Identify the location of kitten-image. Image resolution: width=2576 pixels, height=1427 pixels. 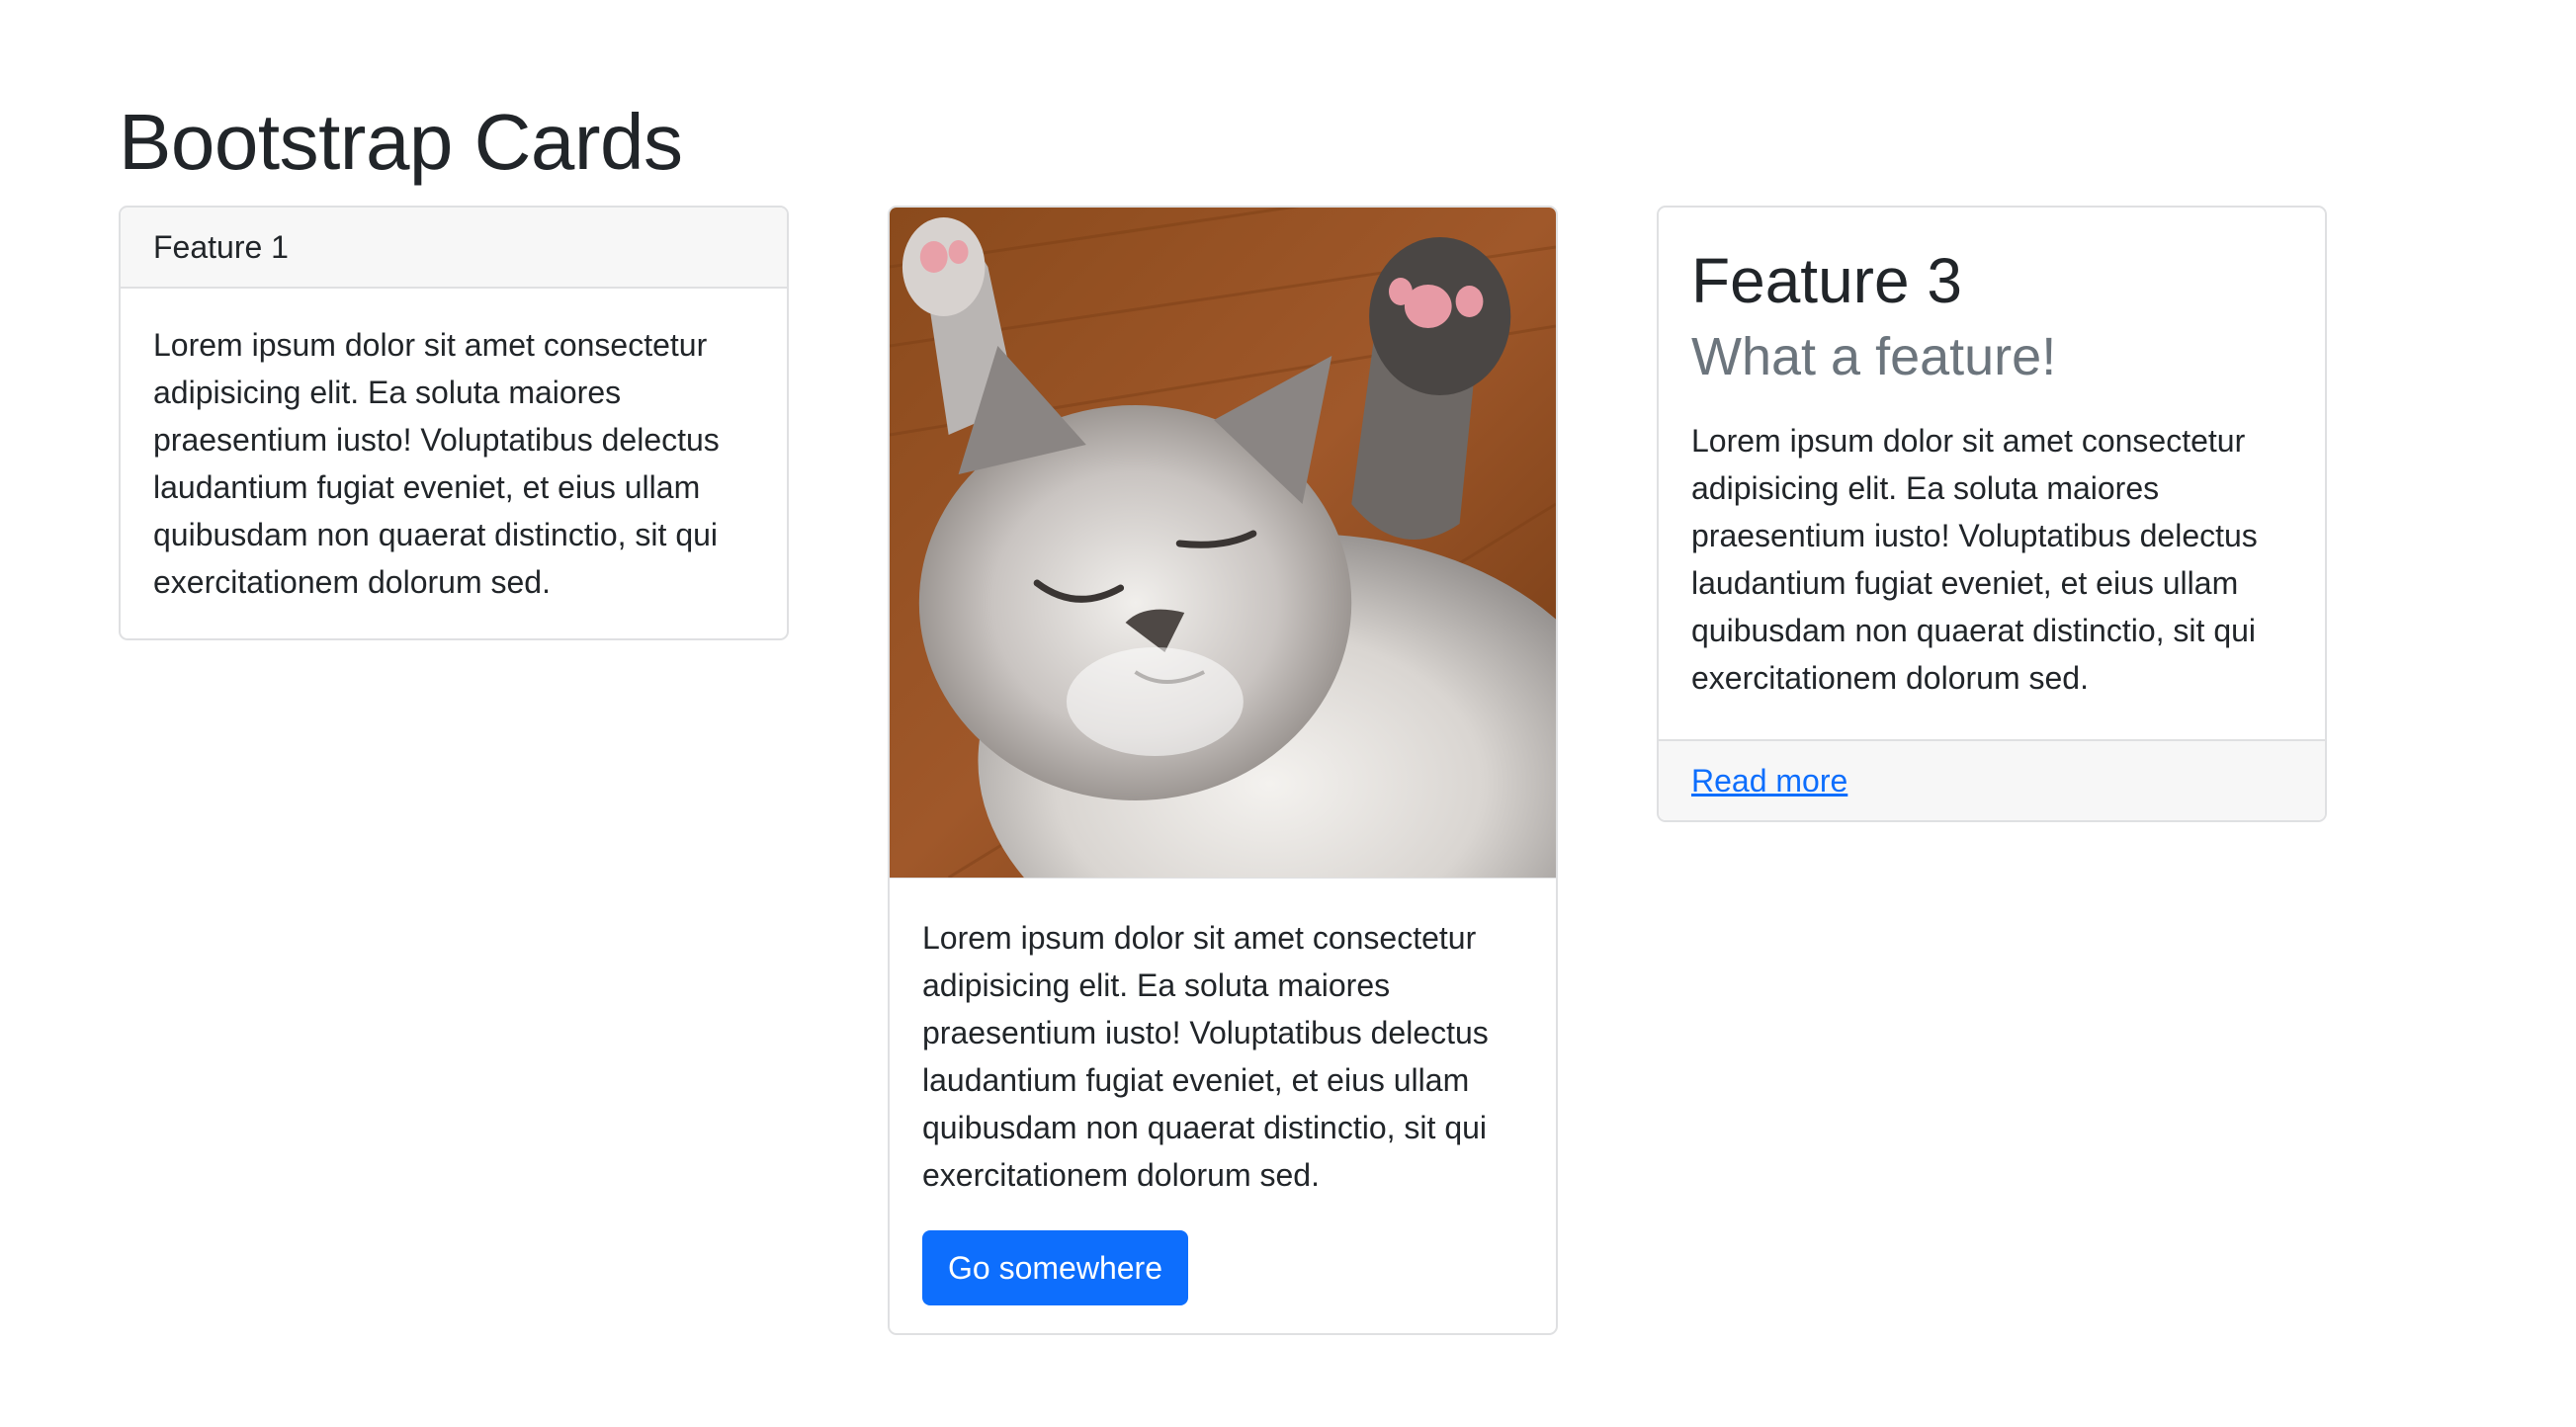
(1223, 543).